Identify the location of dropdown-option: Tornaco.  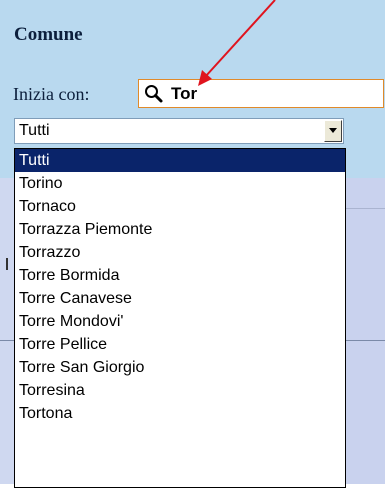
(180, 206).